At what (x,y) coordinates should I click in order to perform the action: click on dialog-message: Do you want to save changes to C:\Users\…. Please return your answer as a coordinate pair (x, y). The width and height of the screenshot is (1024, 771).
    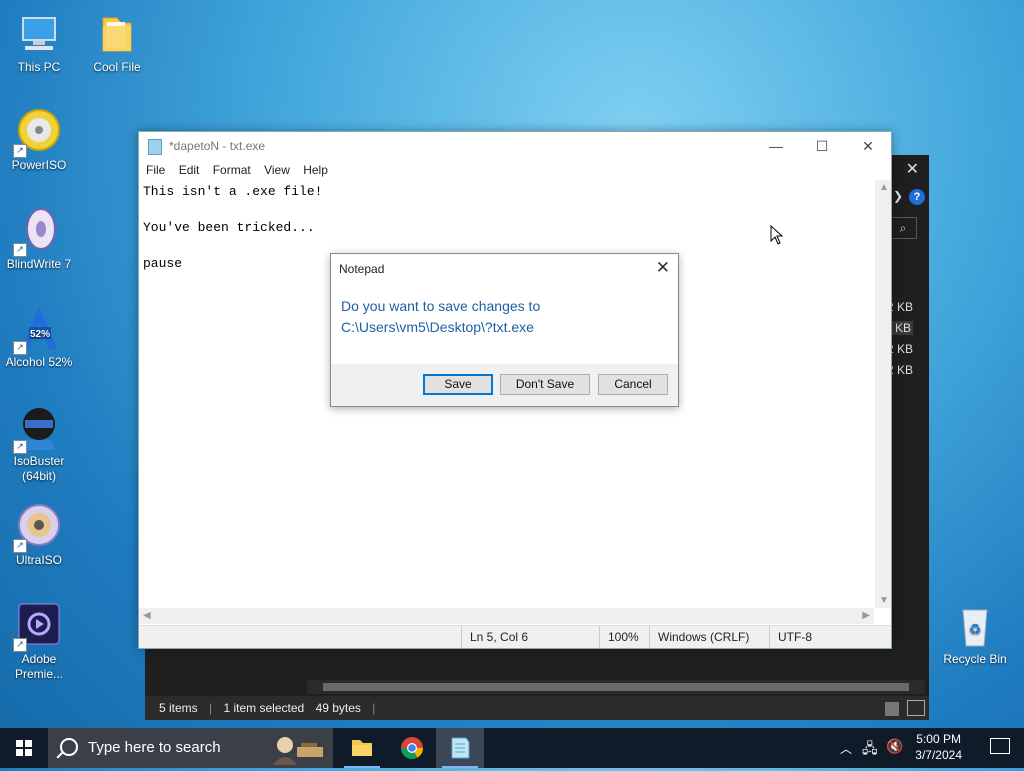
    Looking at the image, I should click on (440, 317).